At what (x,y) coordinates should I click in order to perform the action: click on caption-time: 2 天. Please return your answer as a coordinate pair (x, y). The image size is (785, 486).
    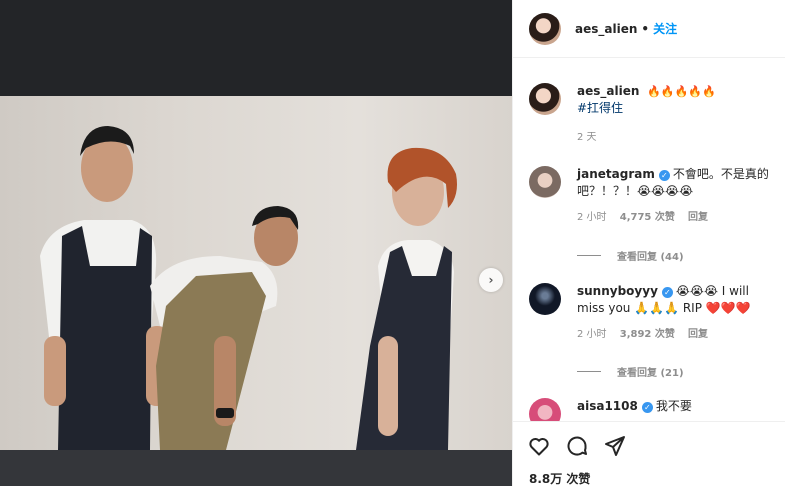
    Looking at the image, I should click on (587, 137).